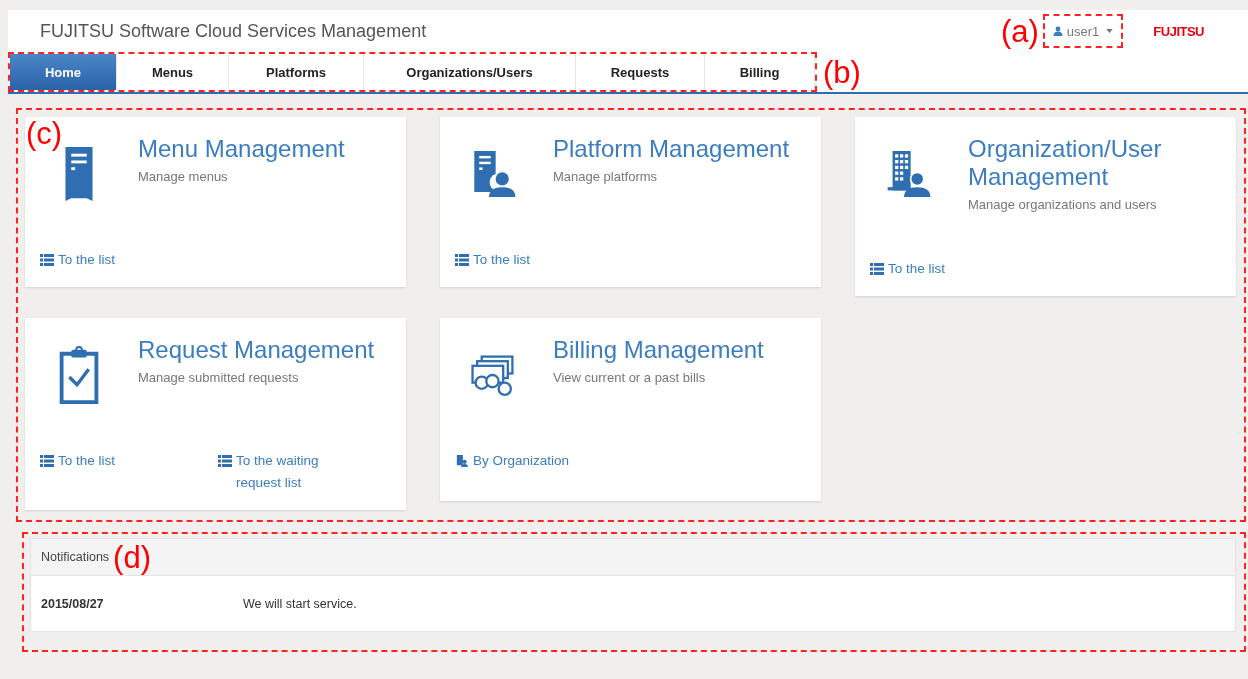 The width and height of the screenshot is (1248, 679). I want to click on card-title: Billing Management, so click(658, 350).